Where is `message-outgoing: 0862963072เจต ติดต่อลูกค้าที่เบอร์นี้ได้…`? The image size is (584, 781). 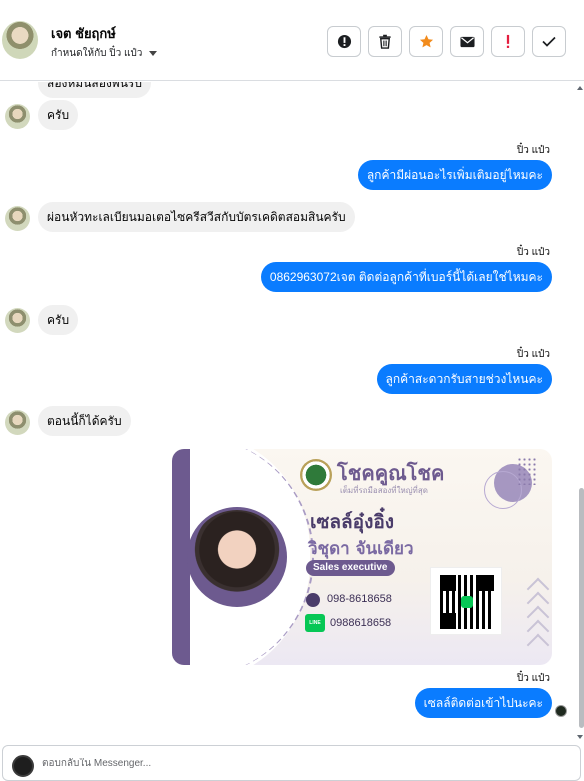
message-outgoing: 0862963072เจต ติดต่อลูกค้าที่เบอร์นี้ได้… is located at coordinates (406, 277).